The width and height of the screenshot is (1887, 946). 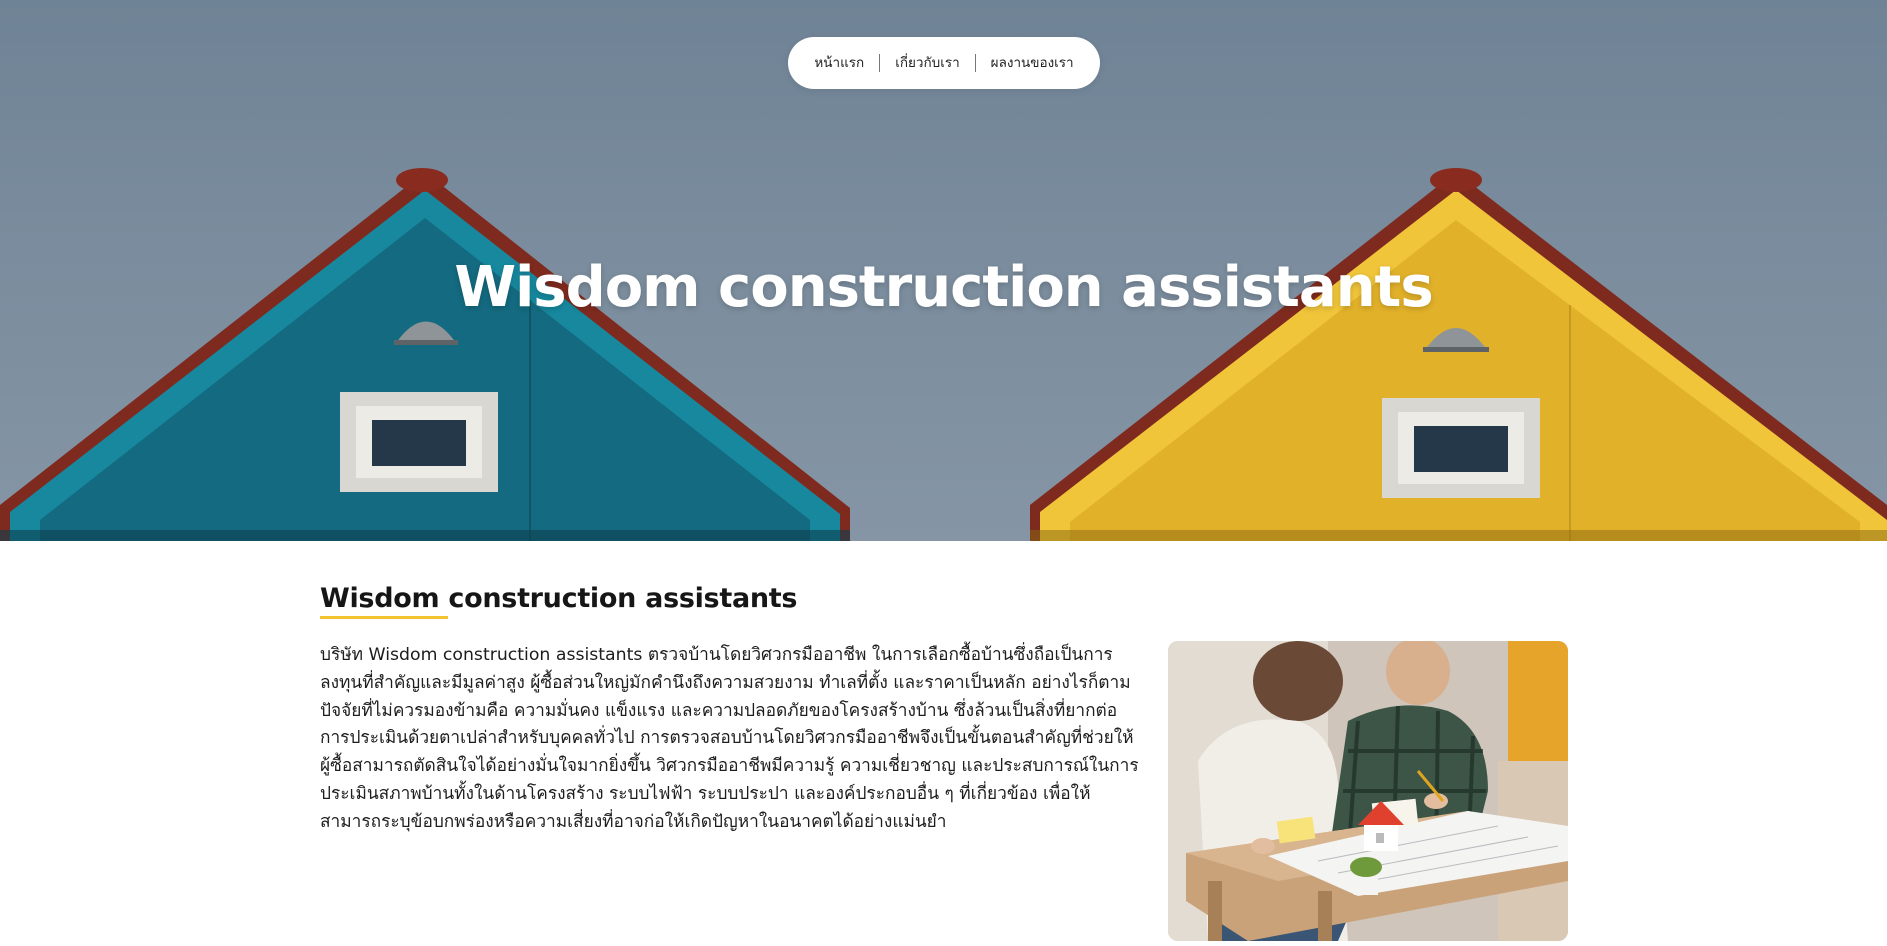 What do you see at coordinates (927, 63) in the screenshot?
I see `nav-item-about: เกี่ยวกับเรา` at bounding box center [927, 63].